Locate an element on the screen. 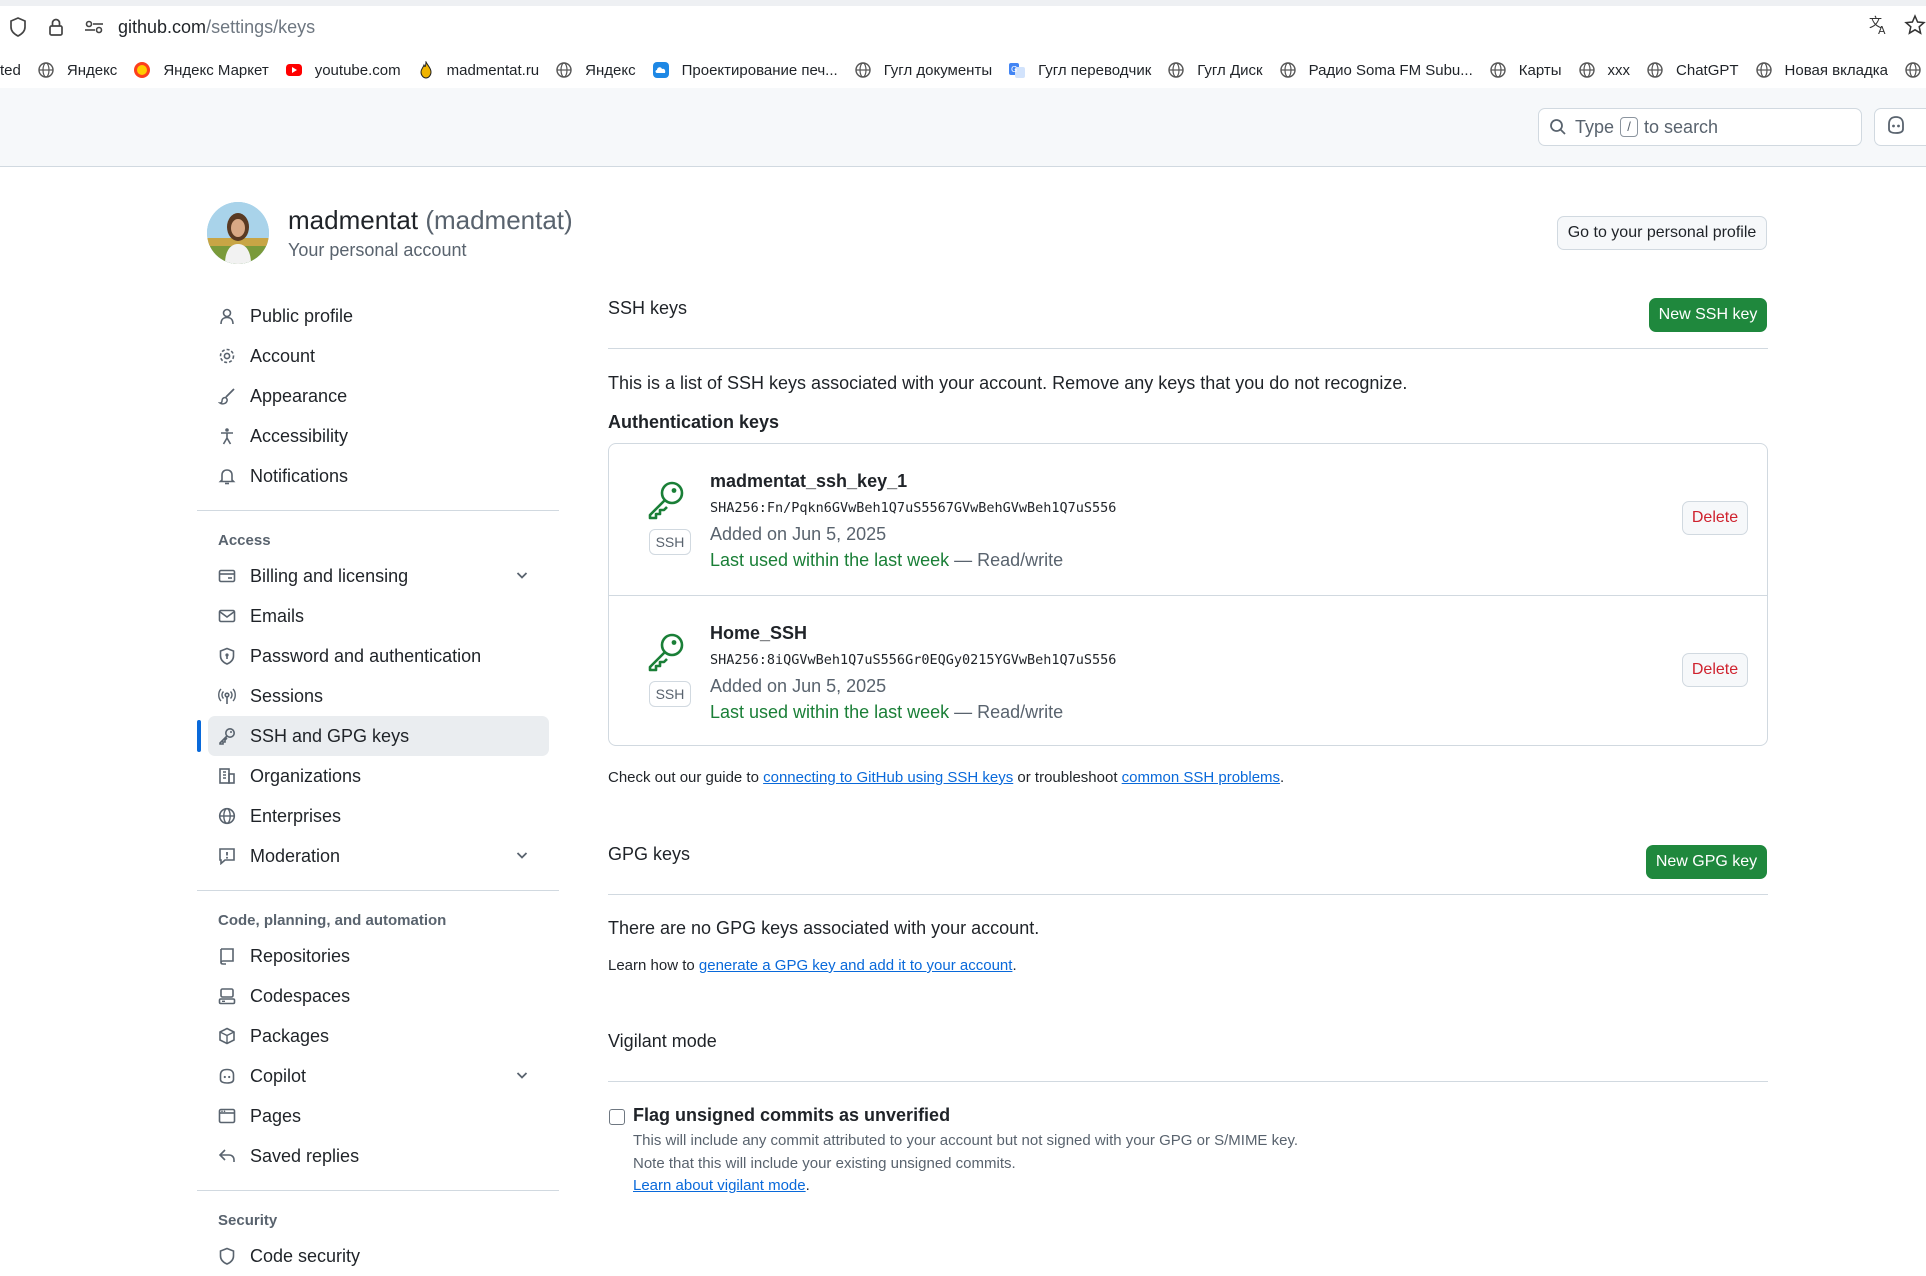 The image size is (1926, 1276). new-gpg-key-button: New GPG key is located at coordinates (1706, 862).